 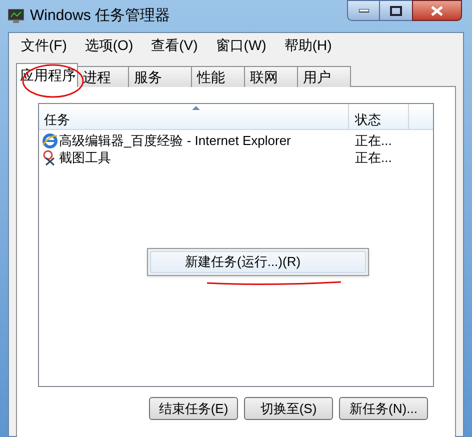 What do you see at coordinates (241, 45) in the screenshot?
I see `menu-item: 窗口(W)` at bounding box center [241, 45].